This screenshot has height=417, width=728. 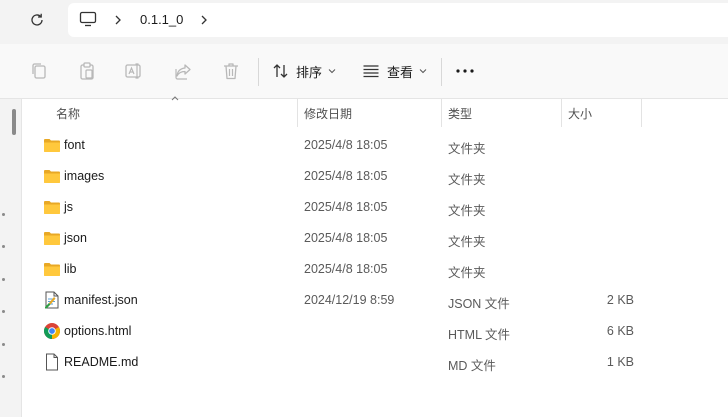 I want to click on sort-button: 排序, so click(x=304, y=71).